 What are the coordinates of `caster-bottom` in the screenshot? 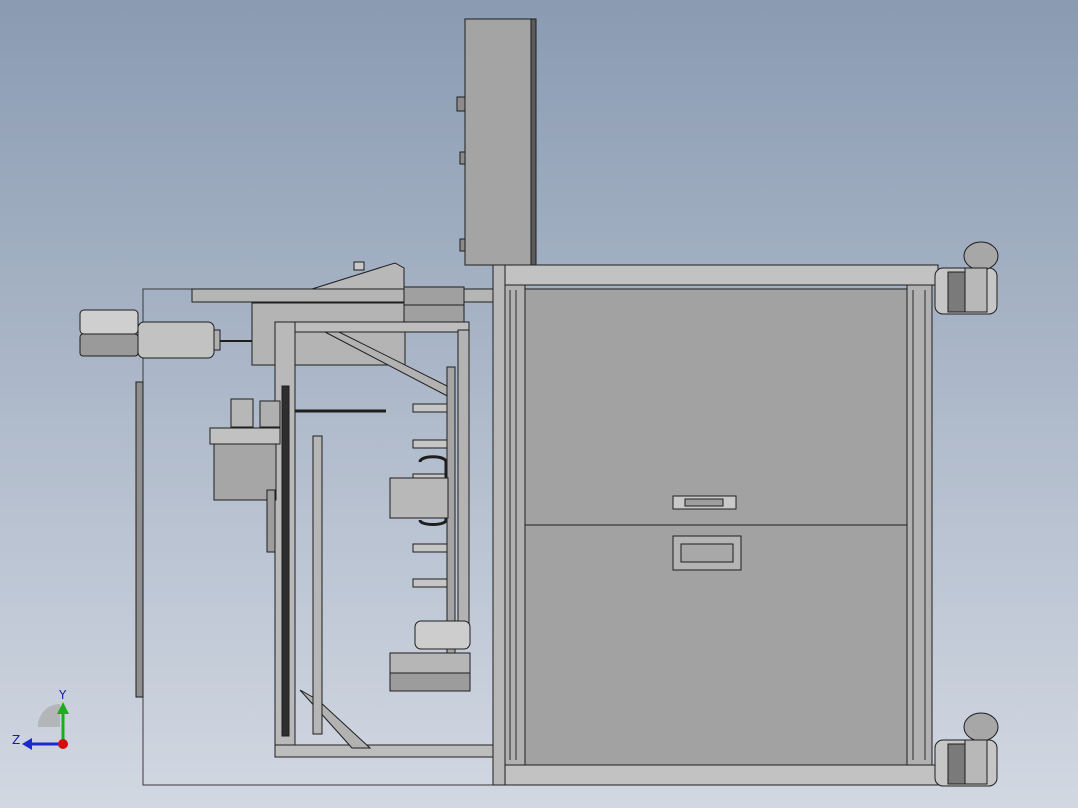 It's located at (966, 749).